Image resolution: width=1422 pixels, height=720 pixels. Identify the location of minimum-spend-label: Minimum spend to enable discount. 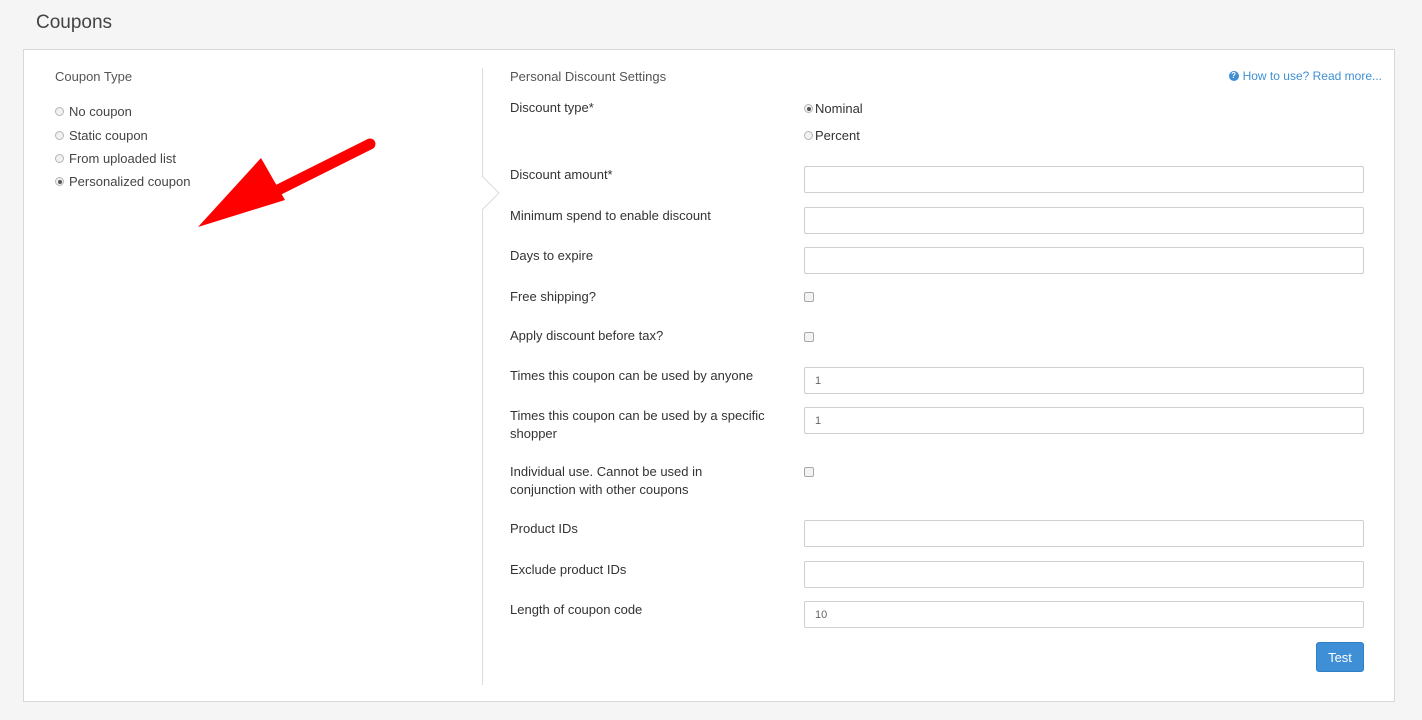
(610, 215).